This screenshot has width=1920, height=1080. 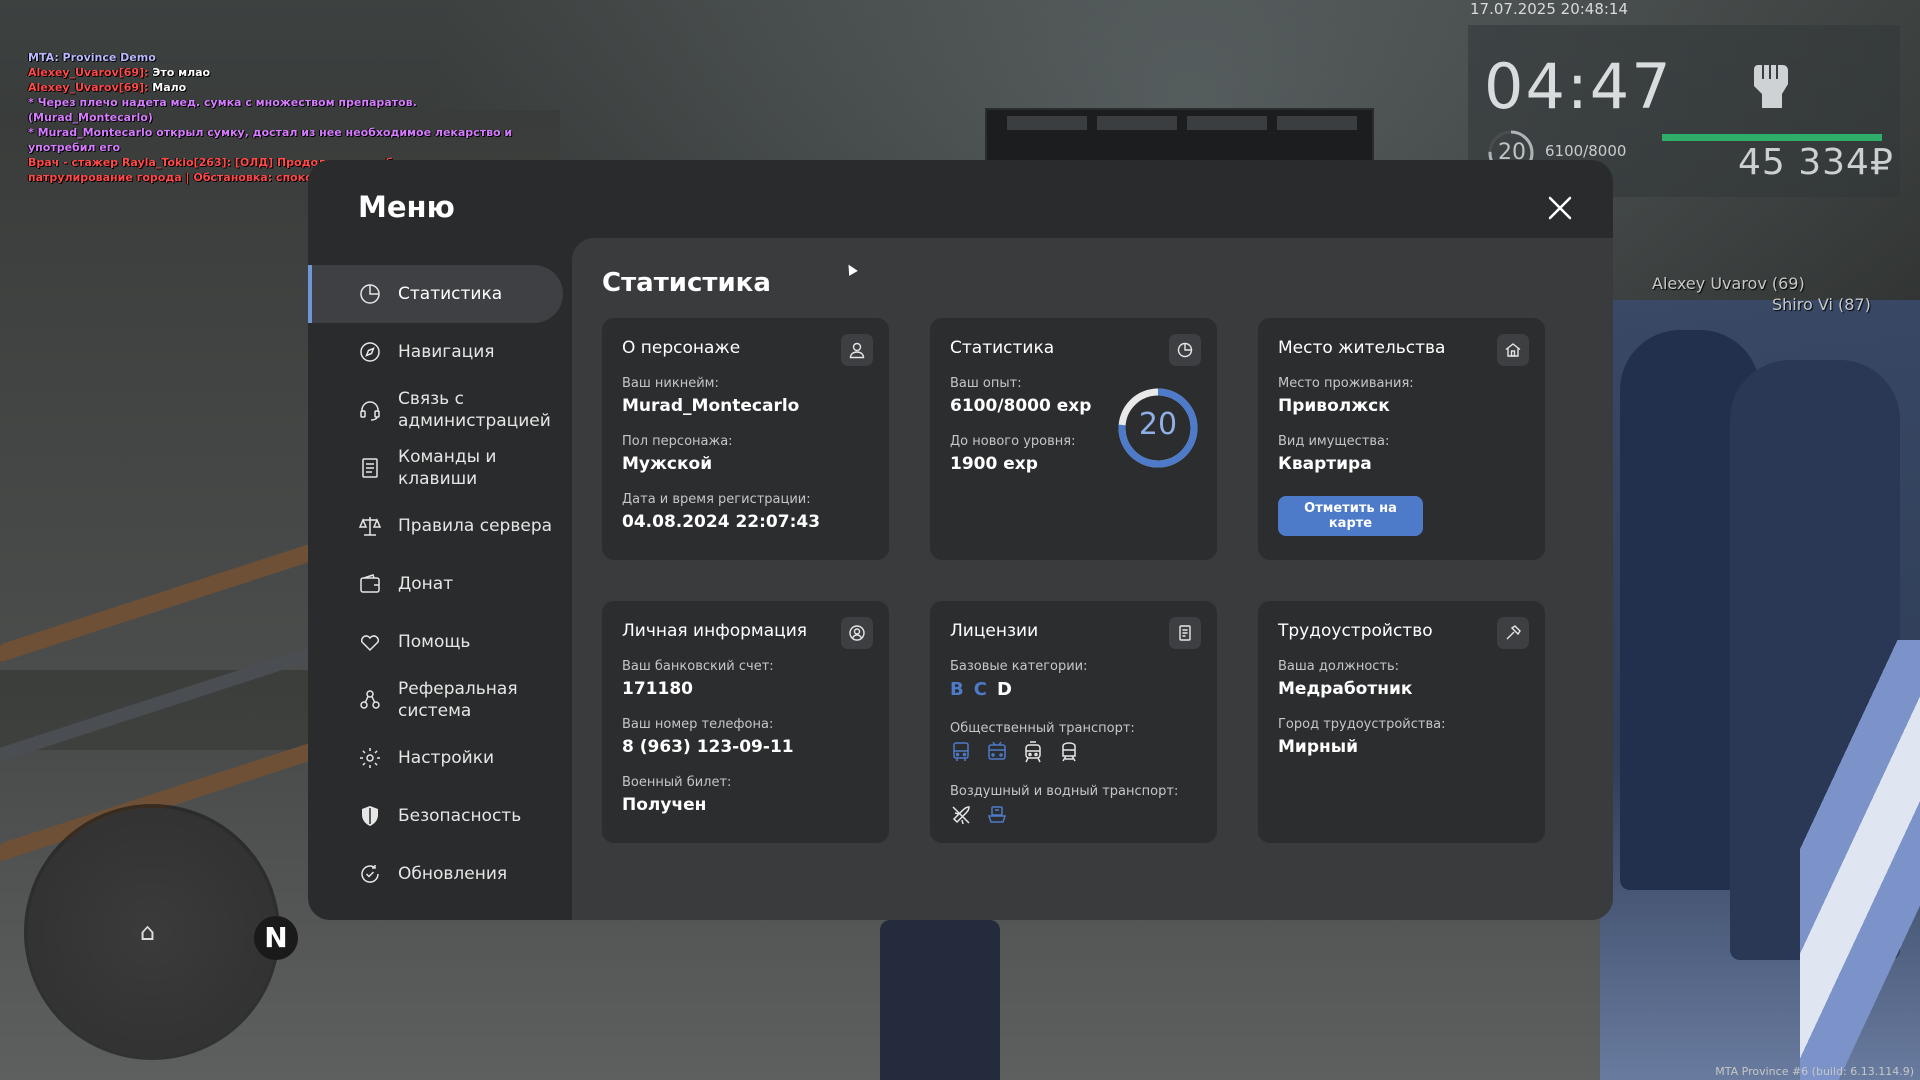 What do you see at coordinates (370, 411) in the screenshot?
I see `headset-icon` at bounding box center [370, 411].